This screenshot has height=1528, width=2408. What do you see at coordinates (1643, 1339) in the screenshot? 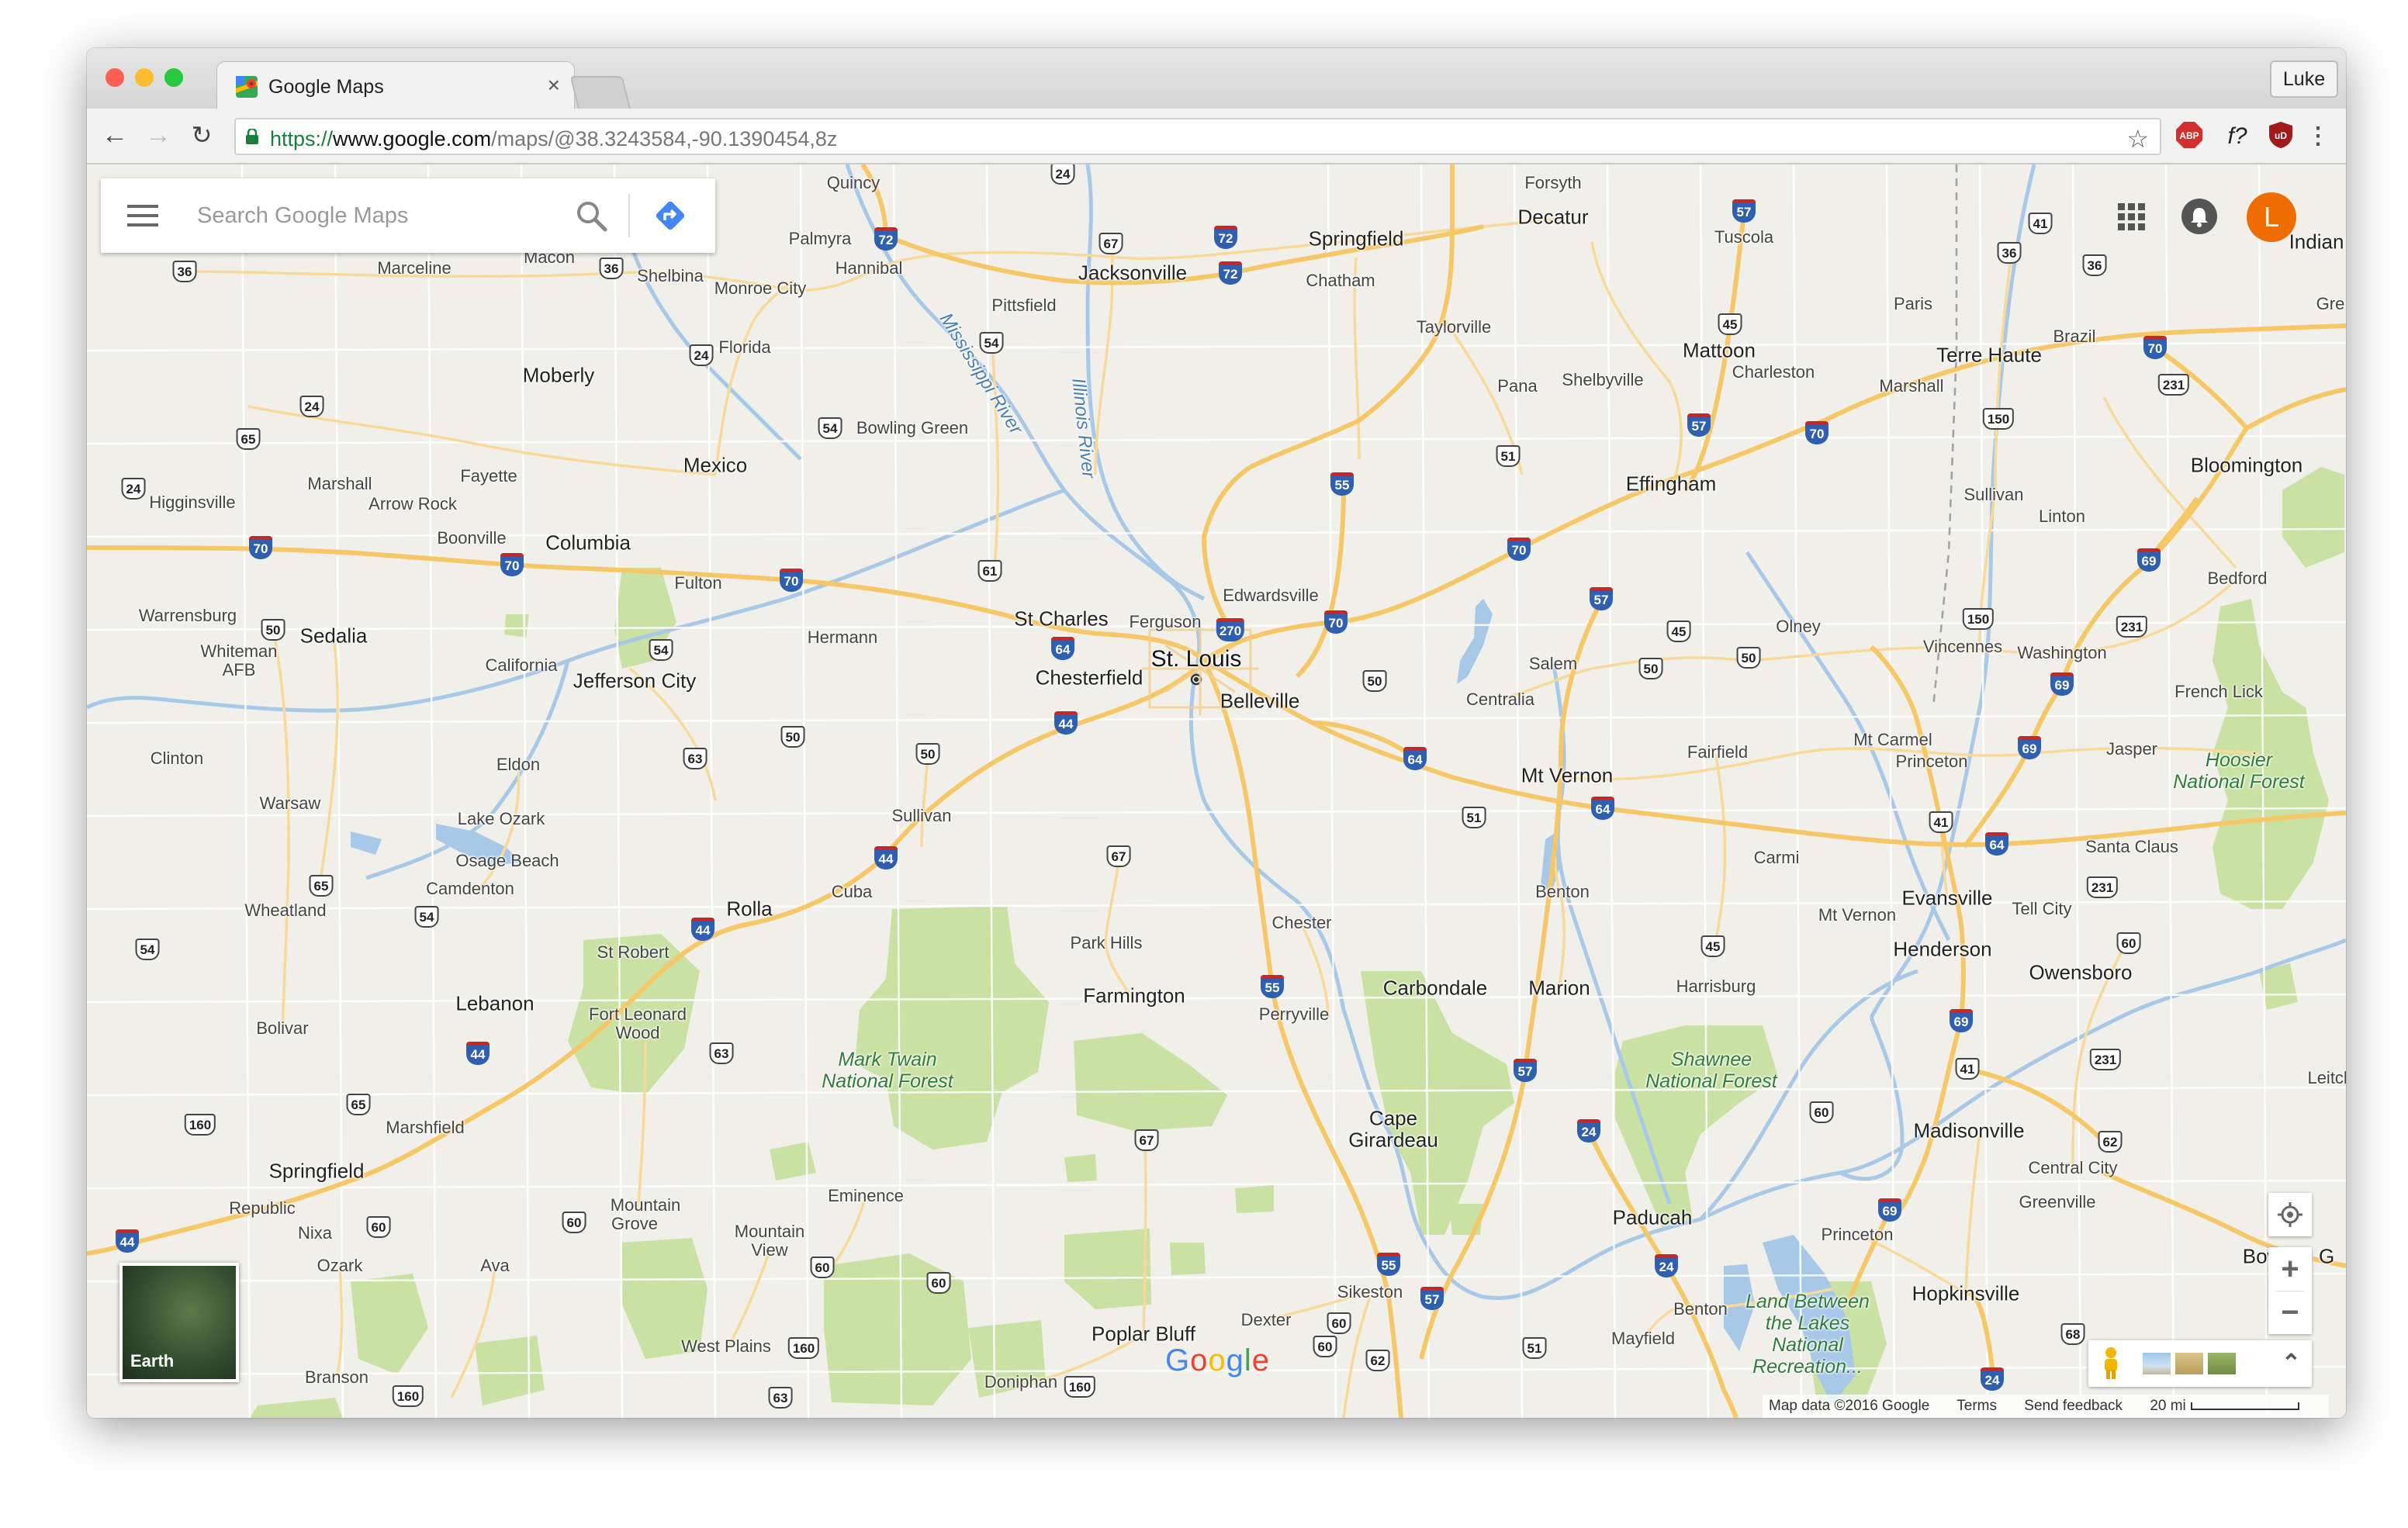
I see `map-label-mayfield: Mayfield` at bounding box center [1643, 1339].